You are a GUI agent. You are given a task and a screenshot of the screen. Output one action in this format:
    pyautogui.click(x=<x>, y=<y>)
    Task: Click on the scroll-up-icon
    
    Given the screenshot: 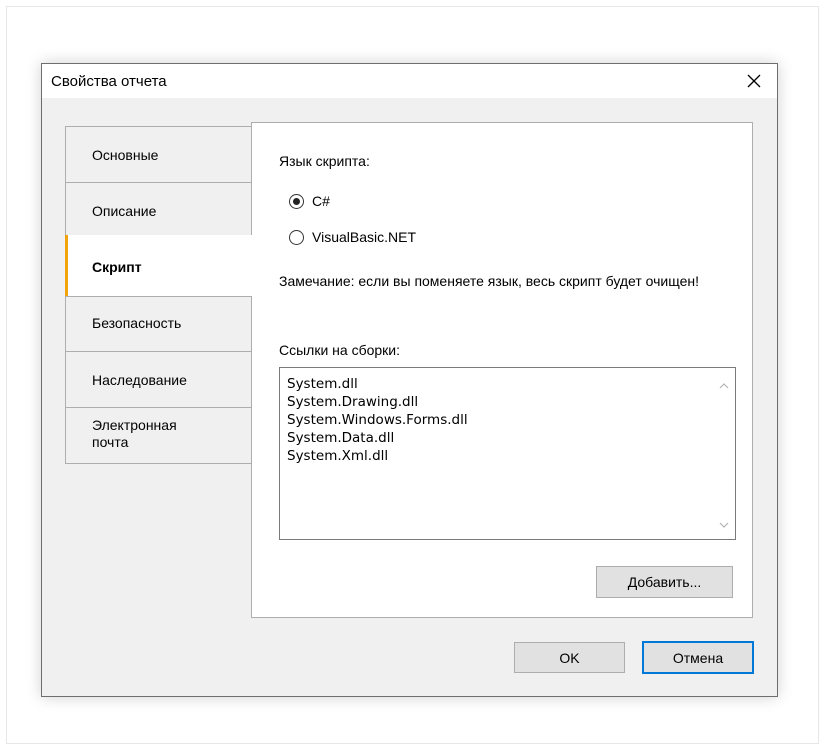 What is the action you would take?
    pyautogui.click(x=724, y=386)
    